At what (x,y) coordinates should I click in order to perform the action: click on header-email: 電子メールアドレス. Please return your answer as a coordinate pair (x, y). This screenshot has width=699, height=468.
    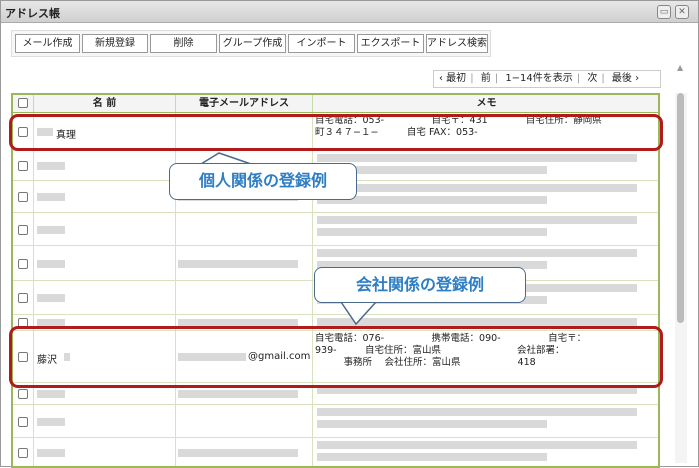
    Looking at the image, I should click on (244, 103).